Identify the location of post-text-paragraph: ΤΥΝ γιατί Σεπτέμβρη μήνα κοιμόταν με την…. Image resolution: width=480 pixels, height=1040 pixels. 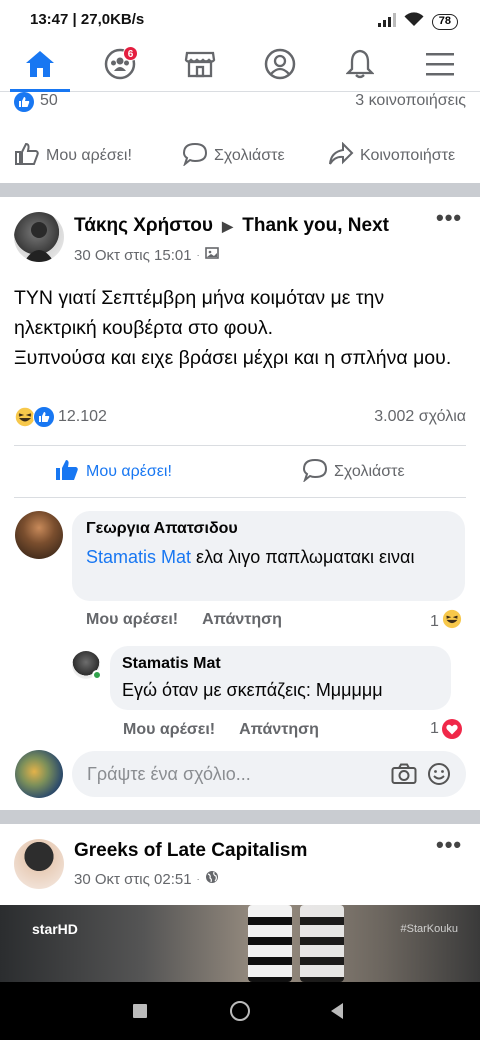
(199, 313).